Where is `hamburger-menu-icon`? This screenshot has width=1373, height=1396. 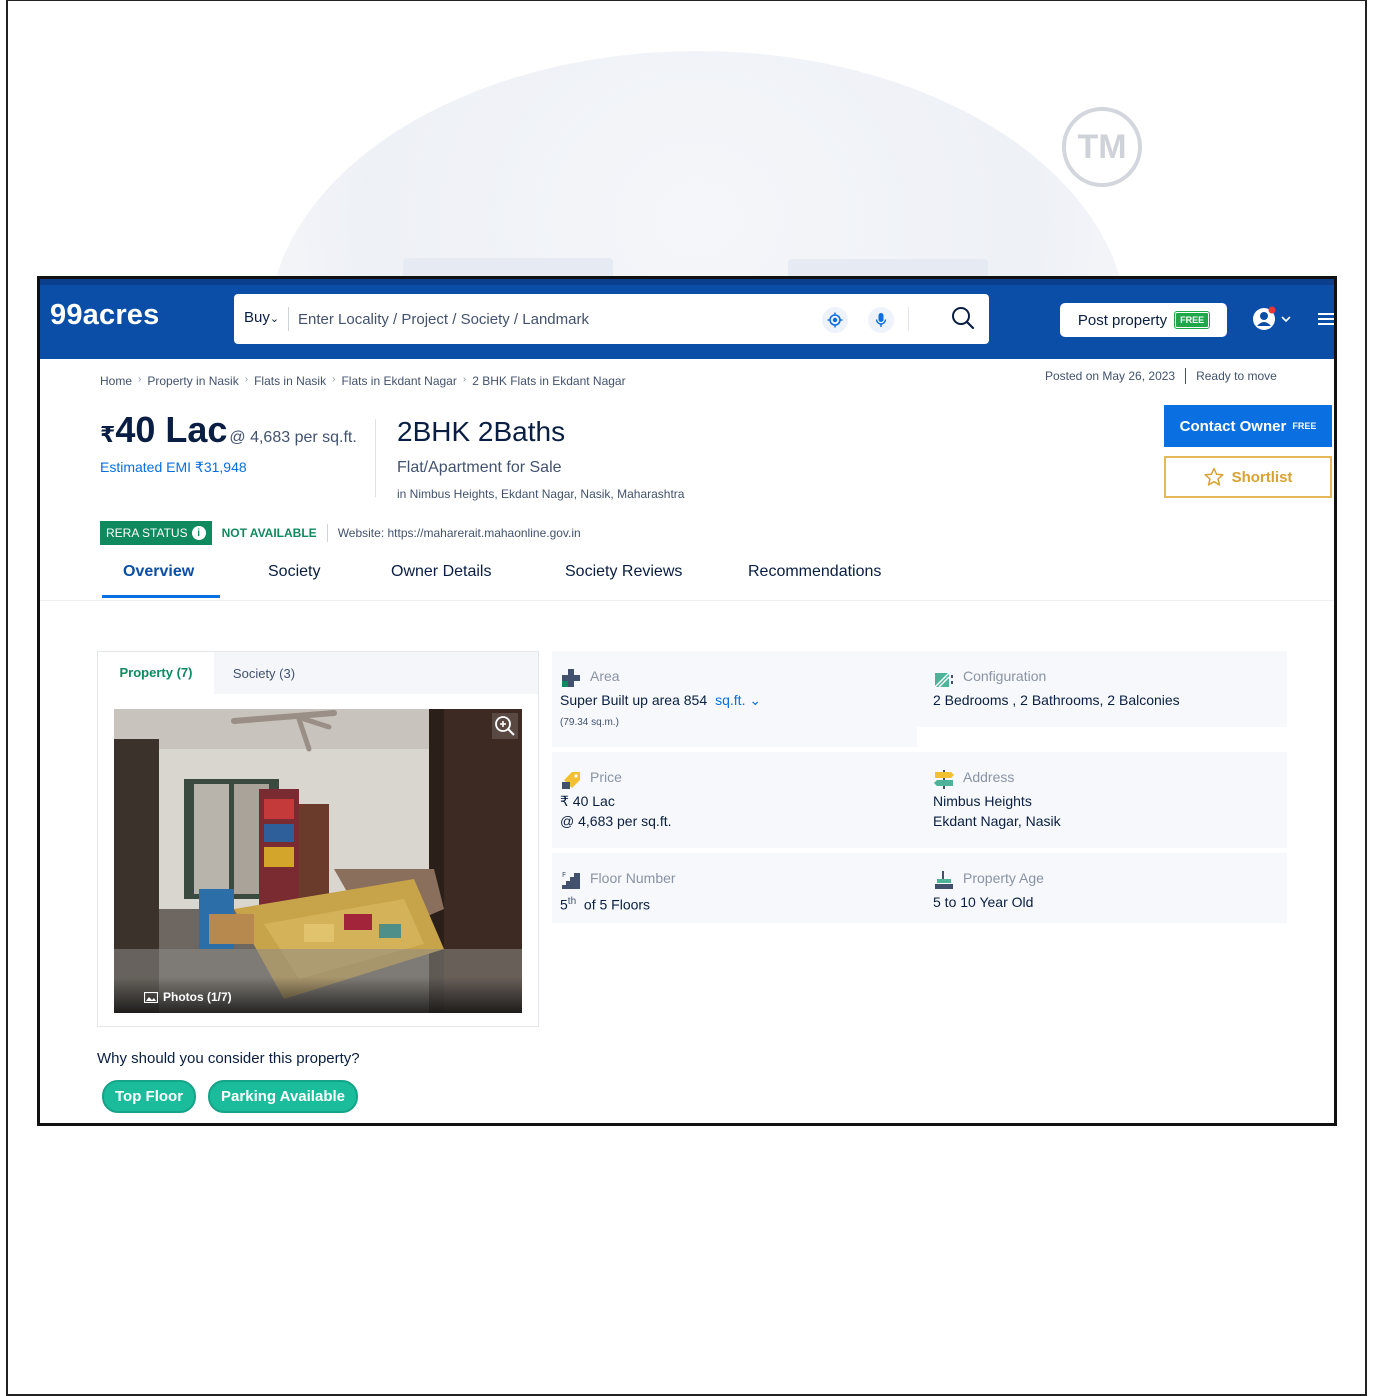 hamburger-menu-icon is located at coordinates (1326, 319).